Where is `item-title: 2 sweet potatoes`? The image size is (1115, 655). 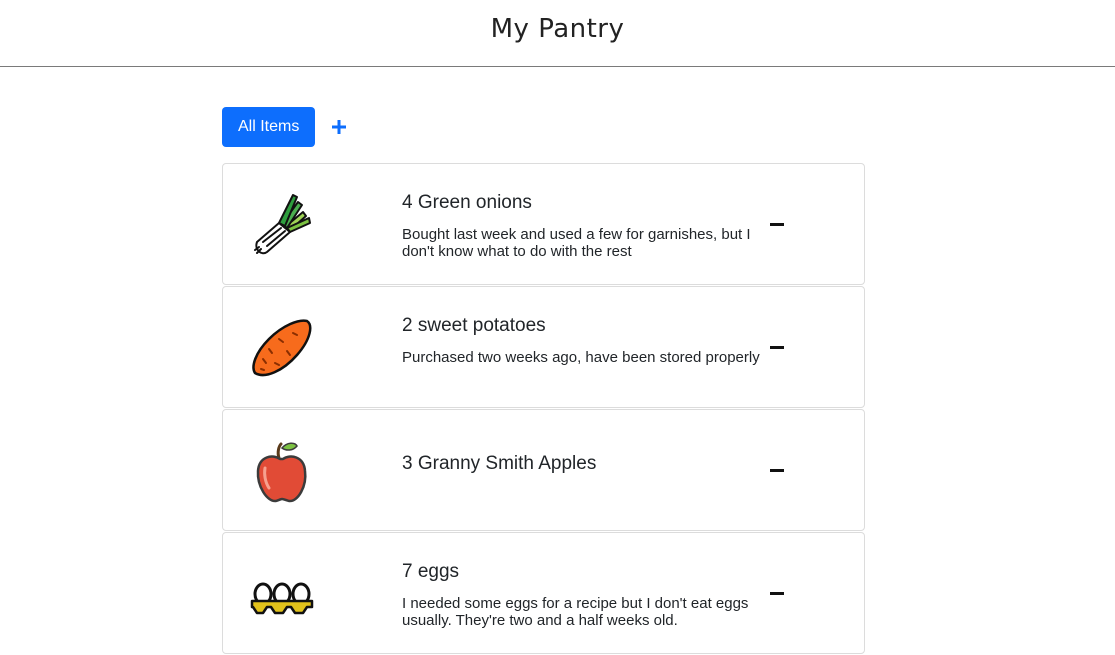 item-title: 2 sweet potatoes is located at coordinates (474, 325).